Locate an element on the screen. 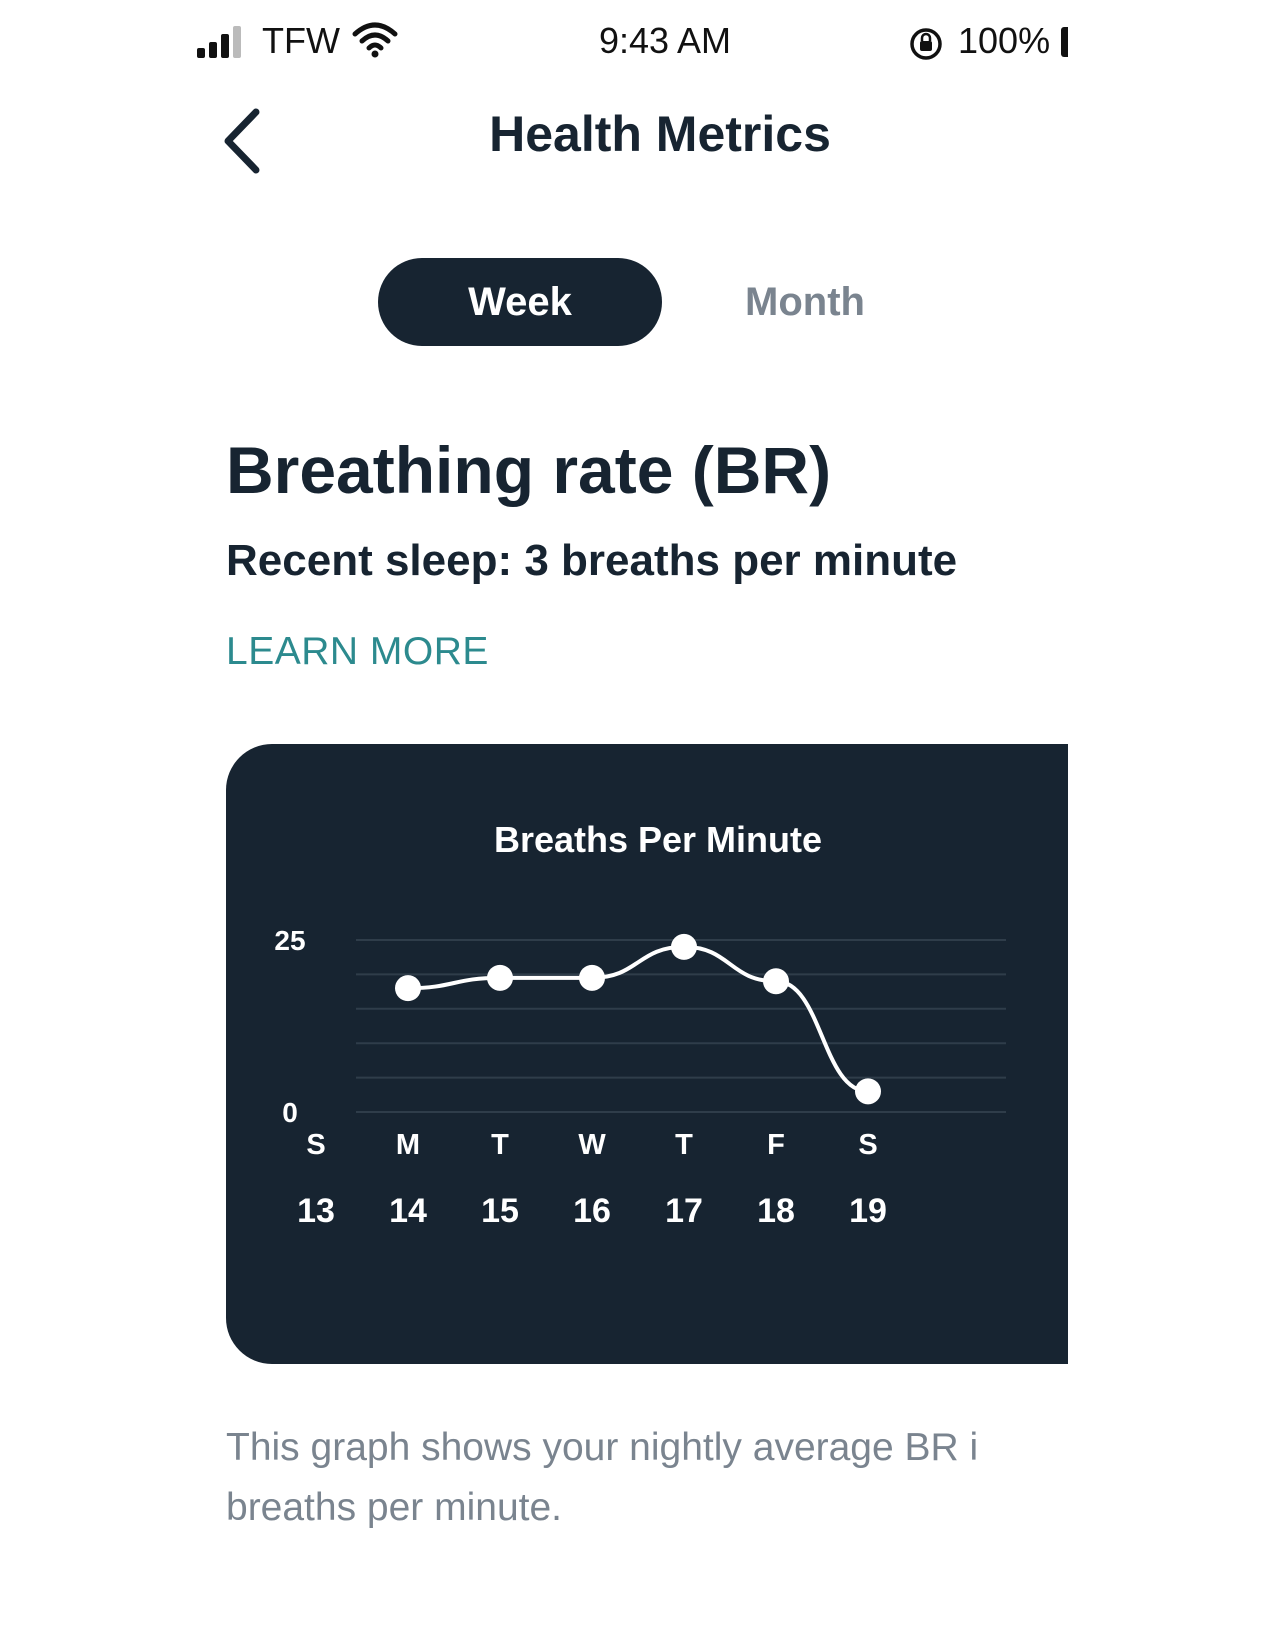  carrier-name: TFW is located at coordinates (301, 40).